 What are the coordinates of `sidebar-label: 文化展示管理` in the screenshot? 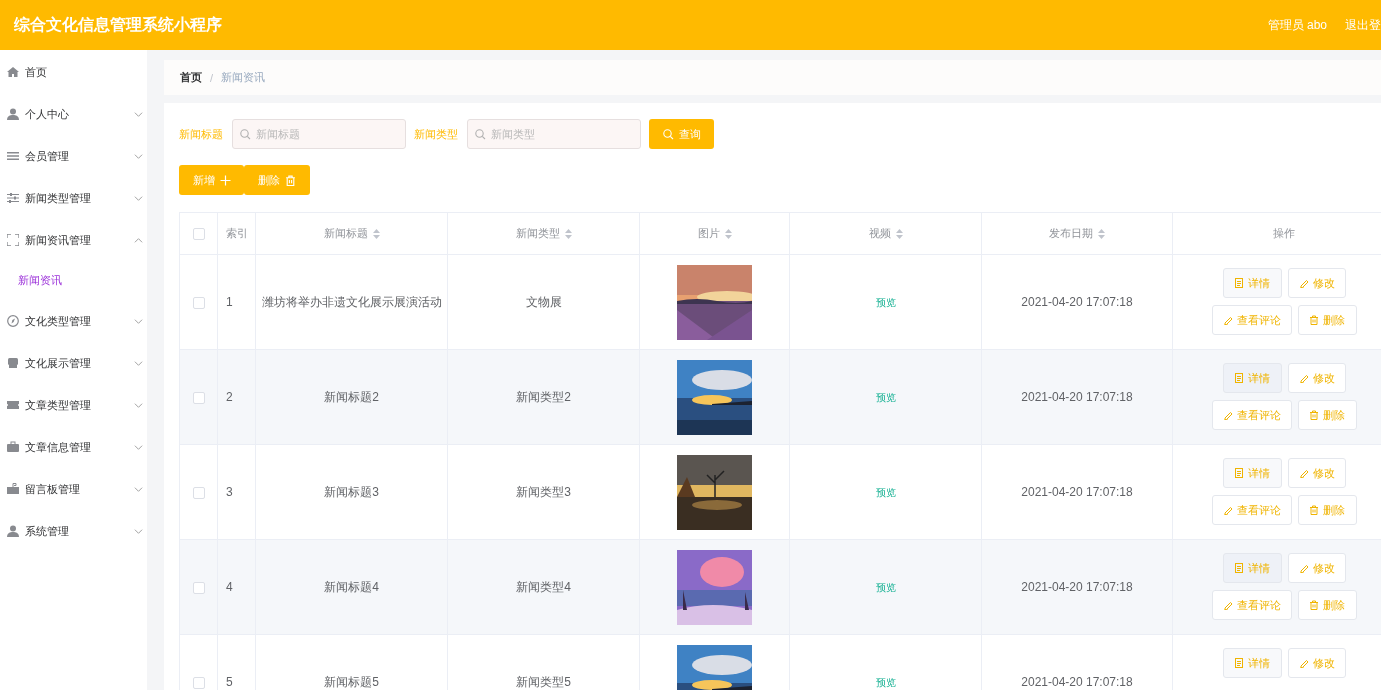 It's located at (58, 363).